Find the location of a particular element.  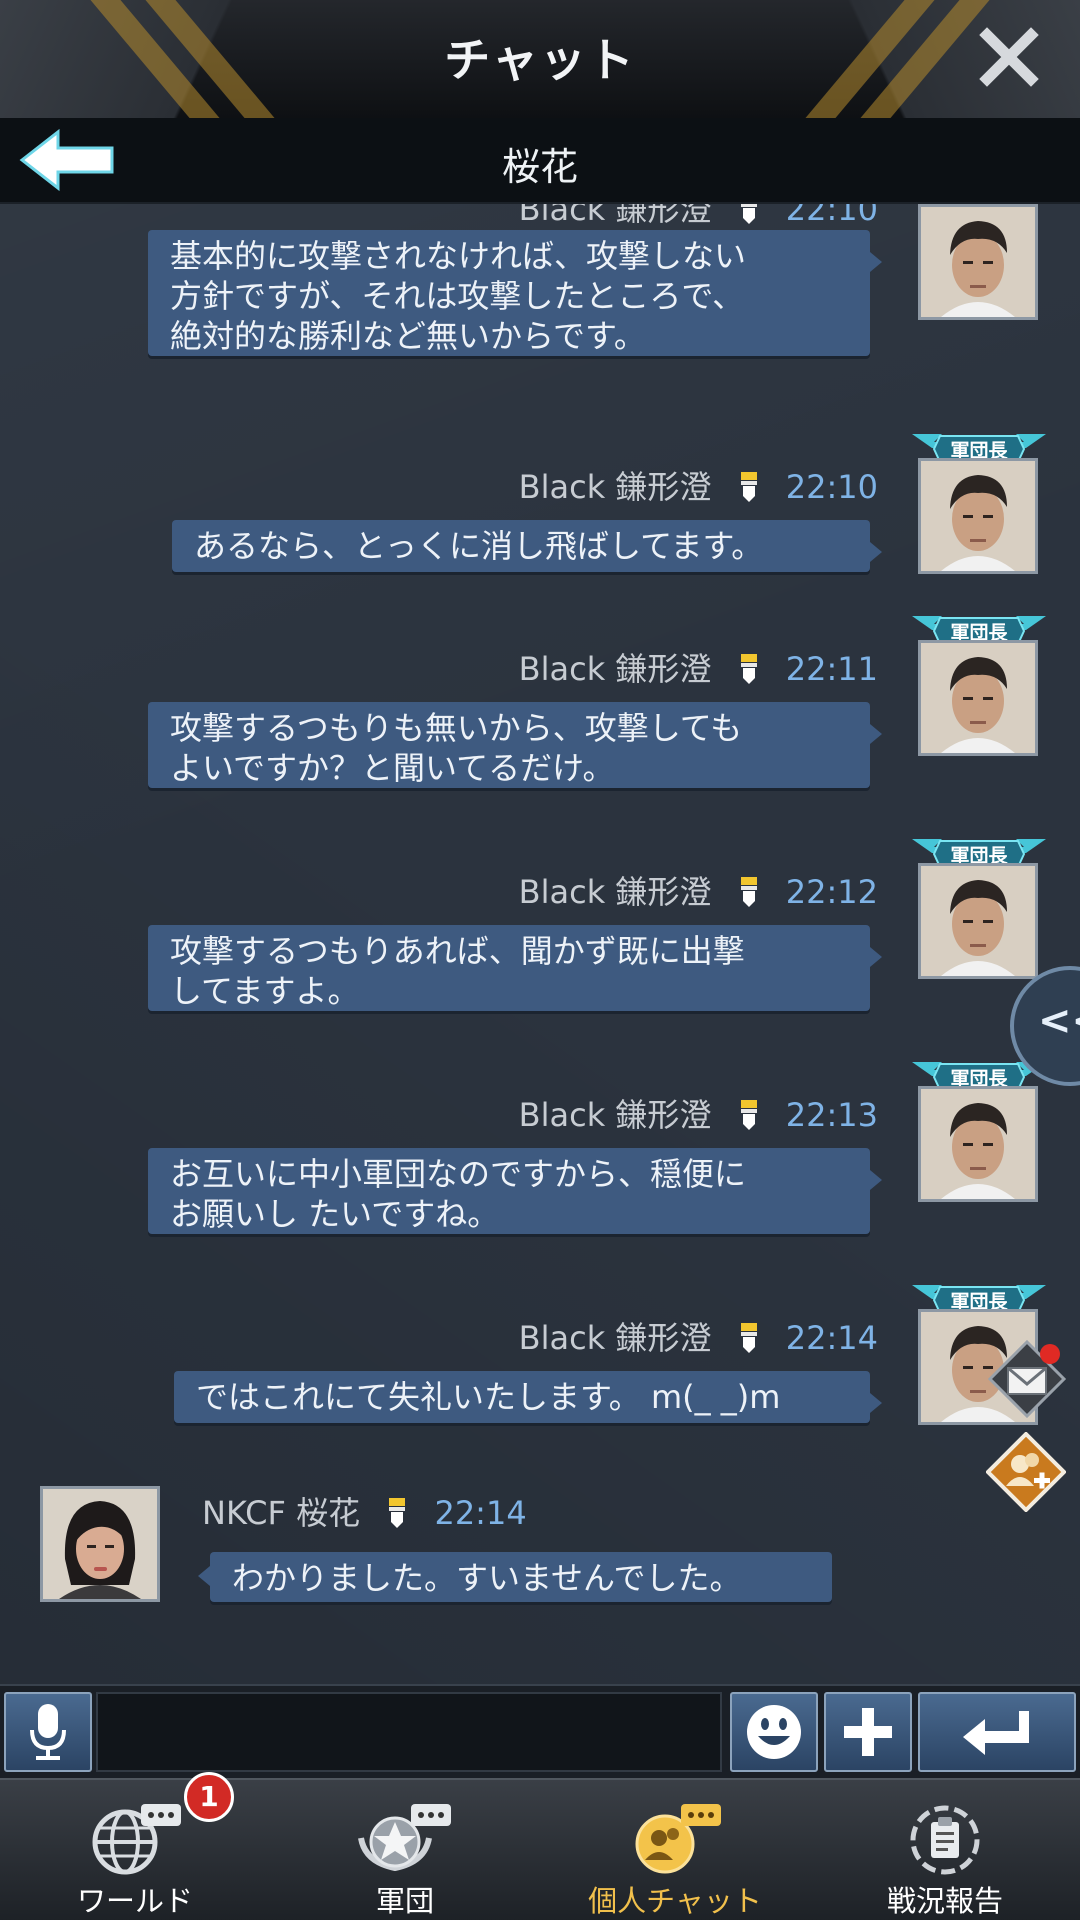

message-meta: Black 鎌形澄 22:14 is located at coordinates (698, 1336).